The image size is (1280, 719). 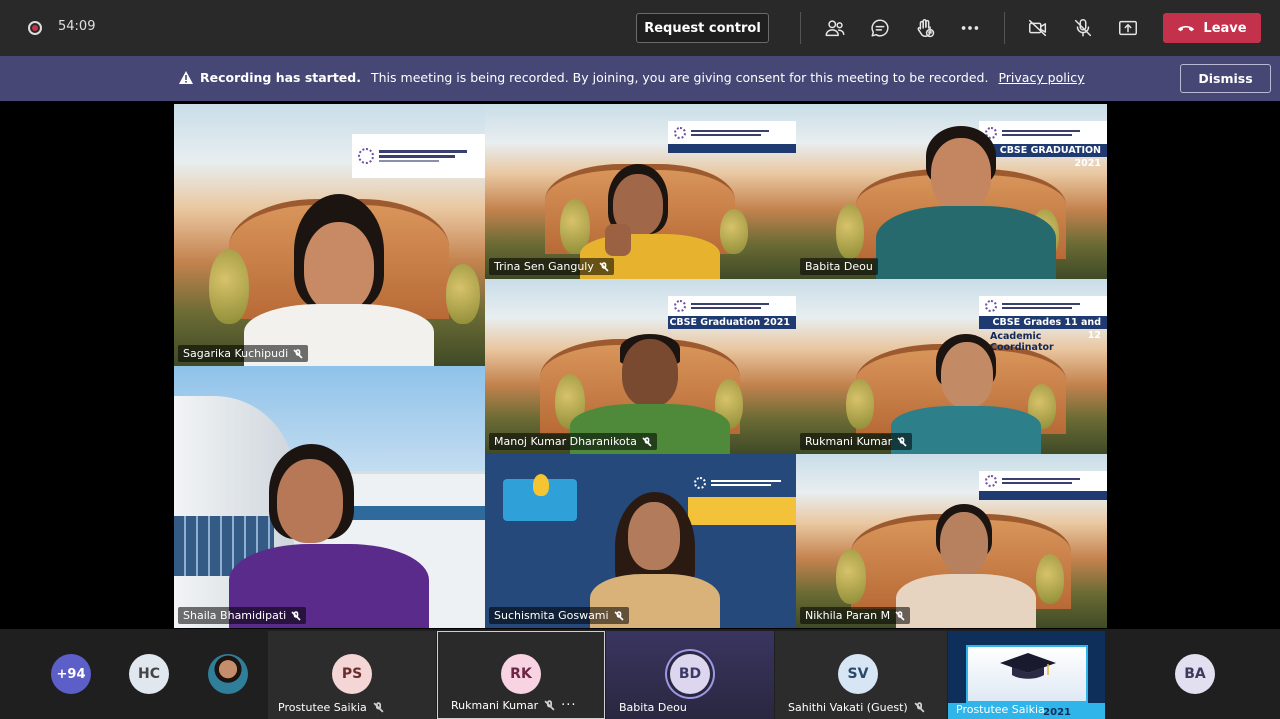 I want to click on meeting-timer: 54:09, so click(x=77, y=26).